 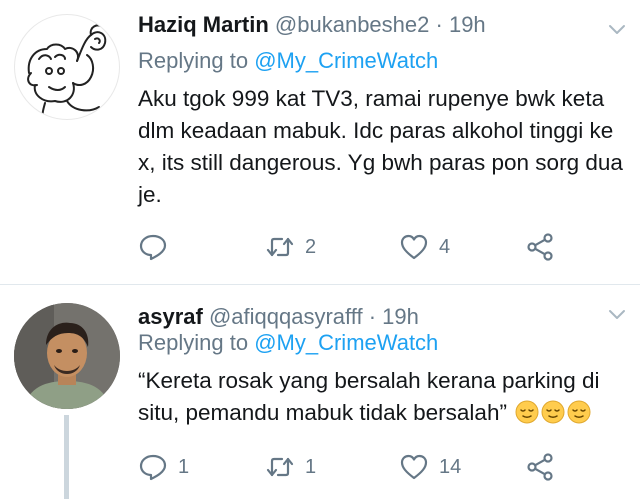 What do you see at coordinates (203, 24) in the screenshot?
I see `display-name: Haziq Martin` at bounding box center [203, 24].